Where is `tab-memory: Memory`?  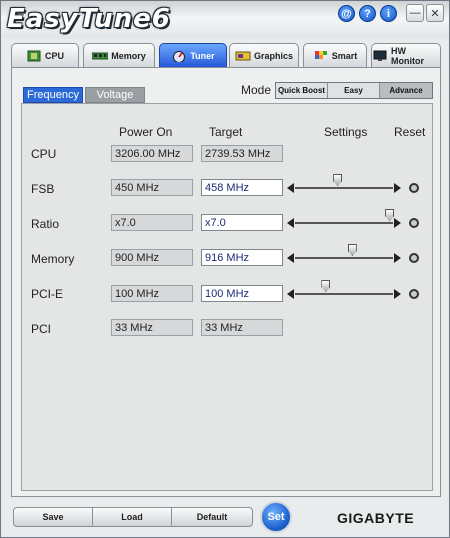 tab-memory: Memory is located at coordinates (119, 55).